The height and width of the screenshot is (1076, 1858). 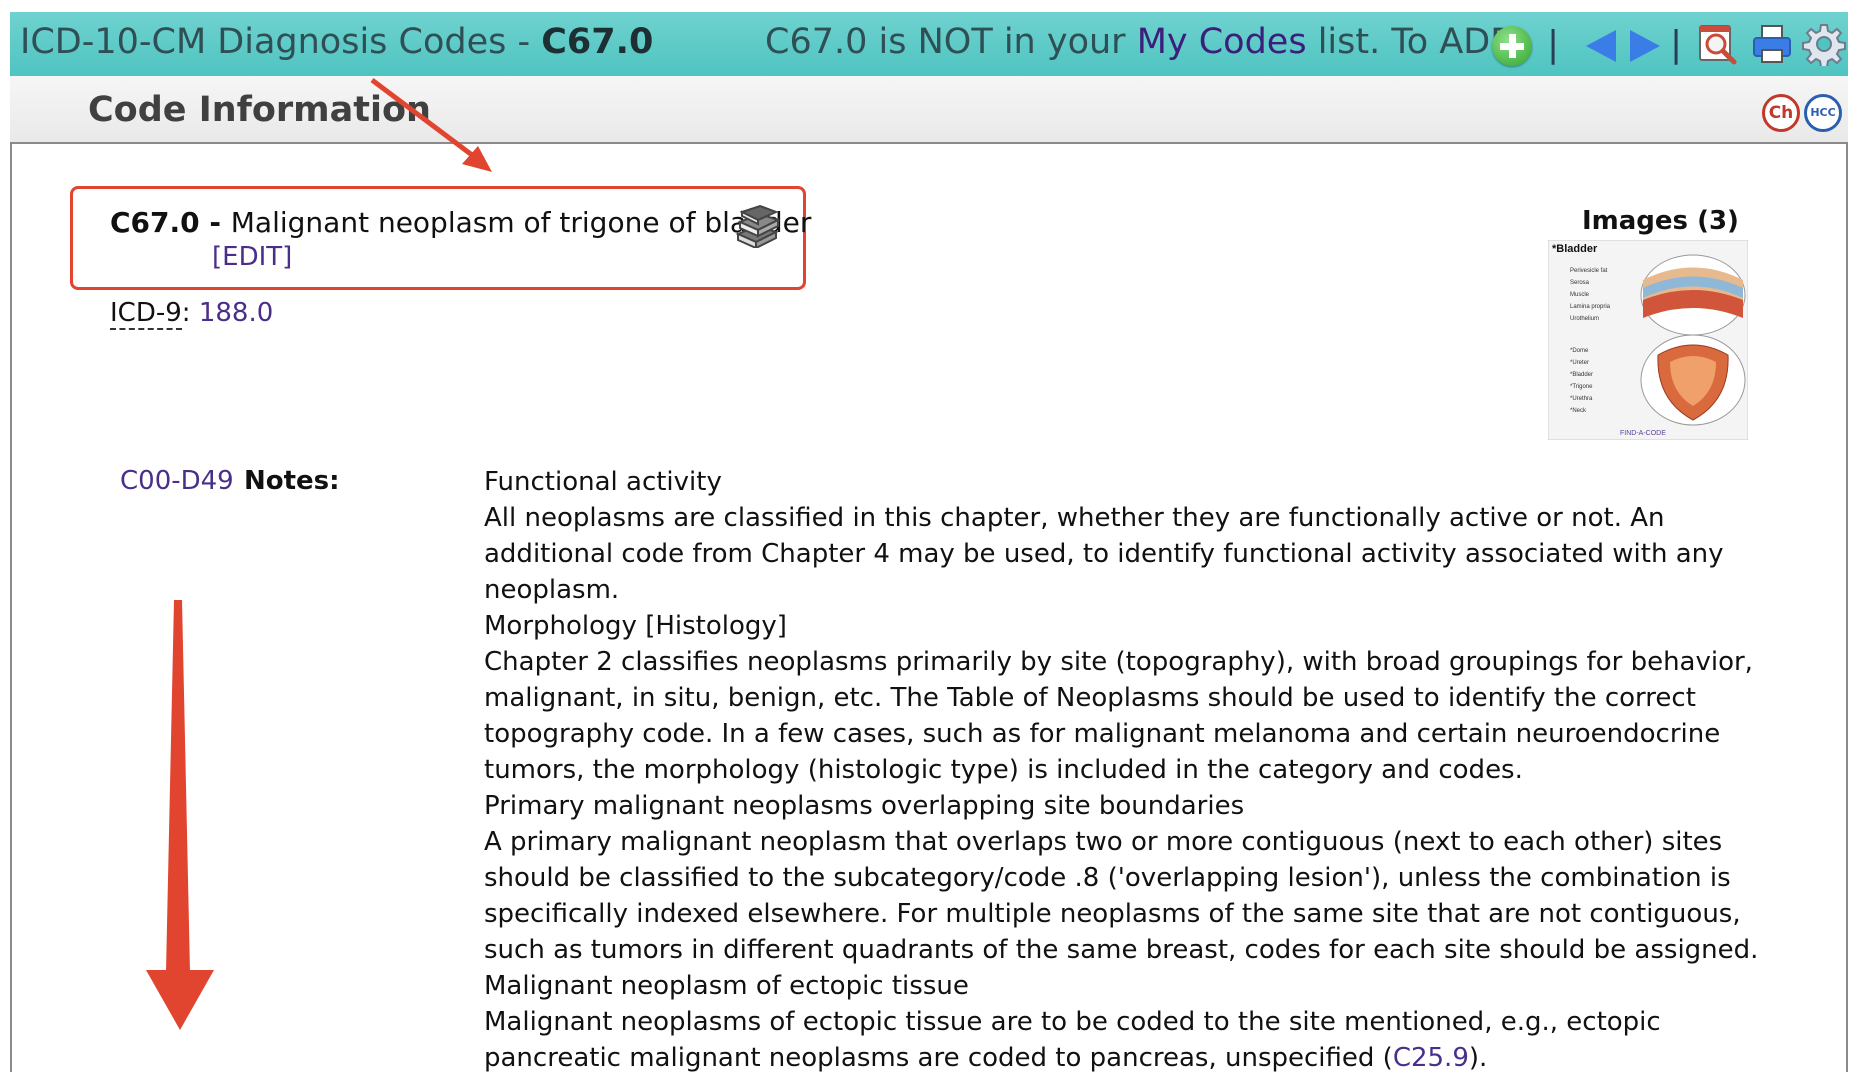 What do you see at coordinates (1660, 221) in the screenshot?
I see `images-title: Images (3)` at bounding box center [1660, 221].